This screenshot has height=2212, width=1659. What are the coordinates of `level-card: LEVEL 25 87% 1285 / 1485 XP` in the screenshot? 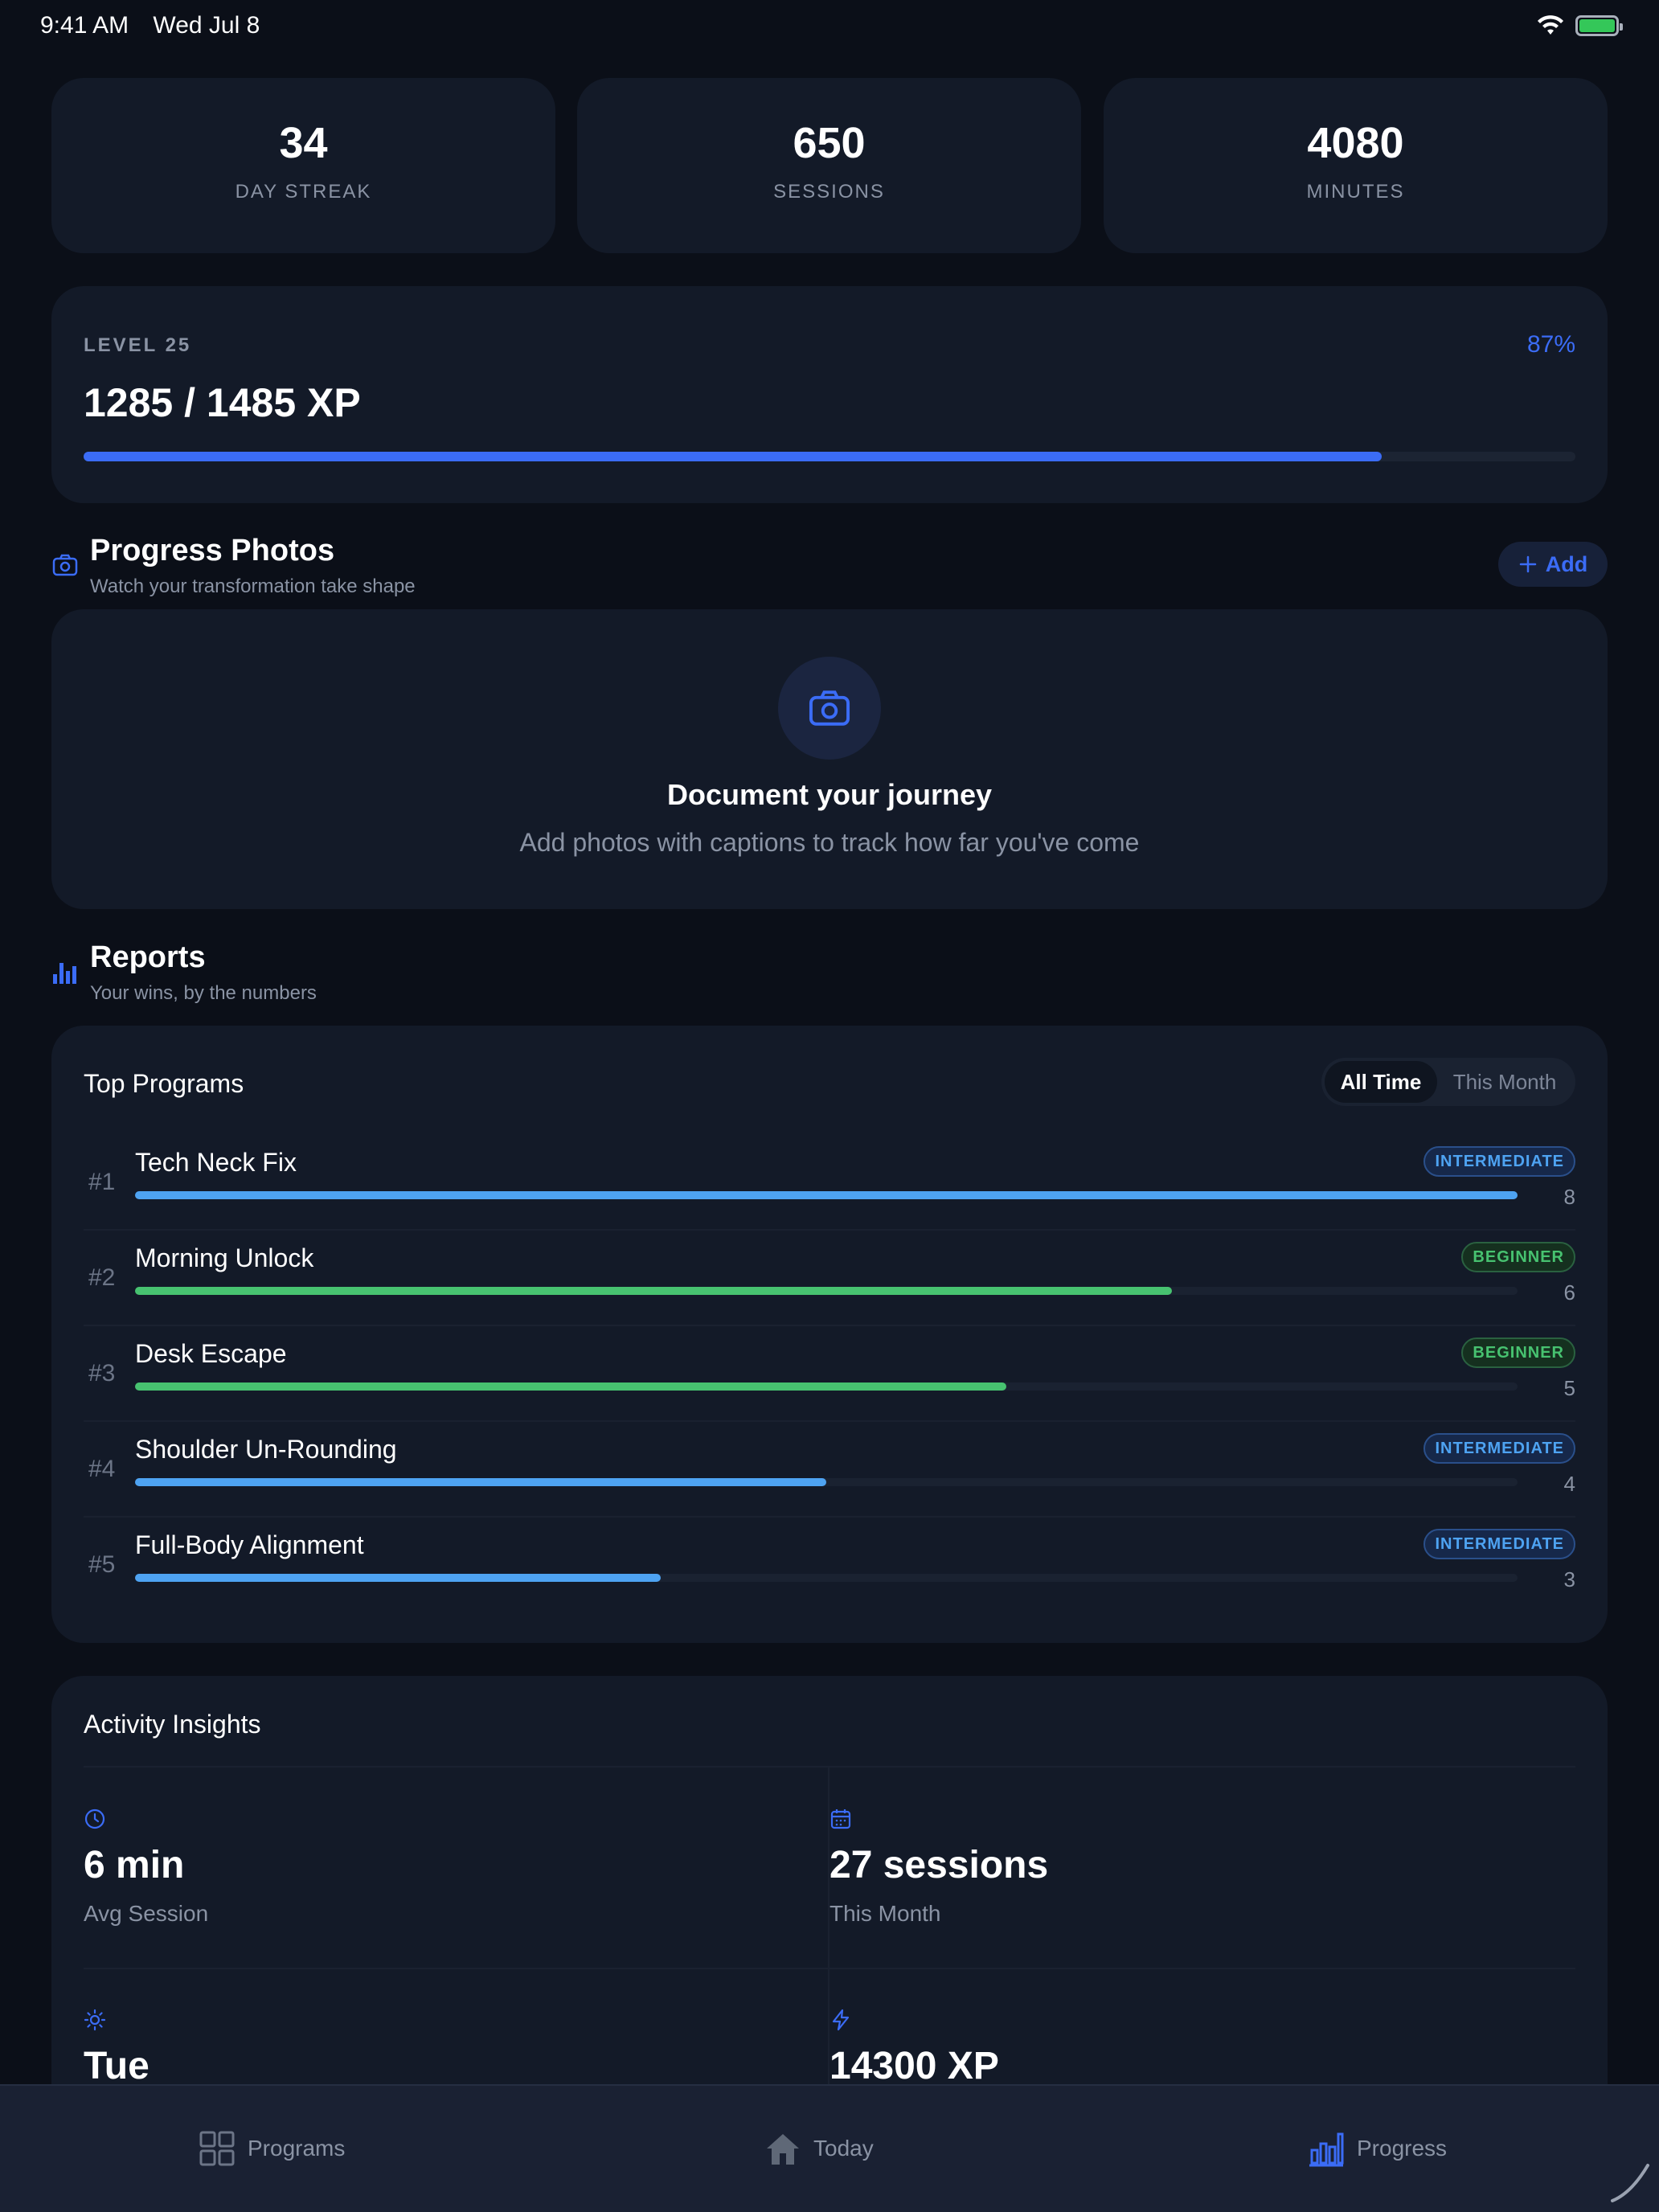 It's located at (829, 394).